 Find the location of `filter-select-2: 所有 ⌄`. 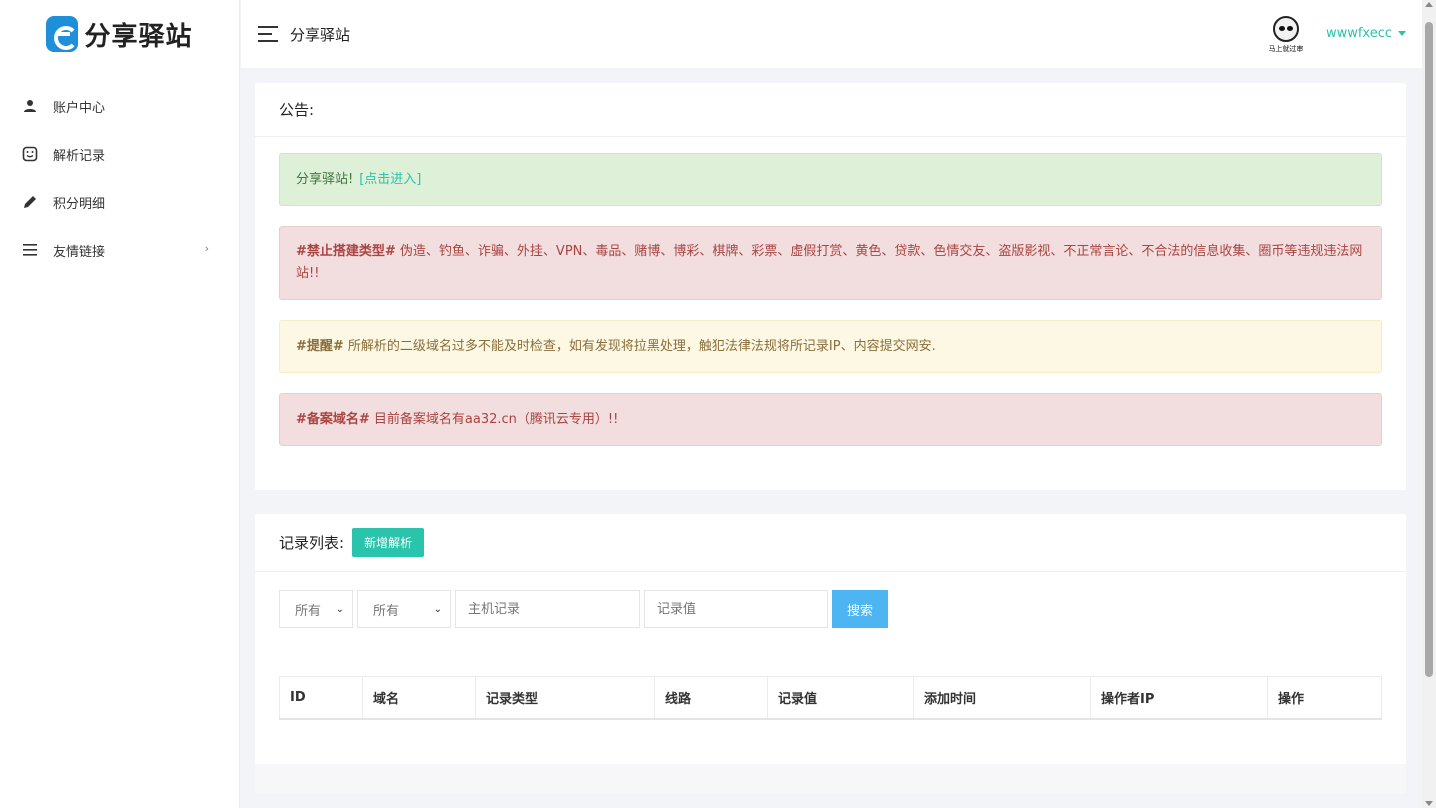

filter-select-2: 所有 ⌄ is located at coordinates (404, 609).